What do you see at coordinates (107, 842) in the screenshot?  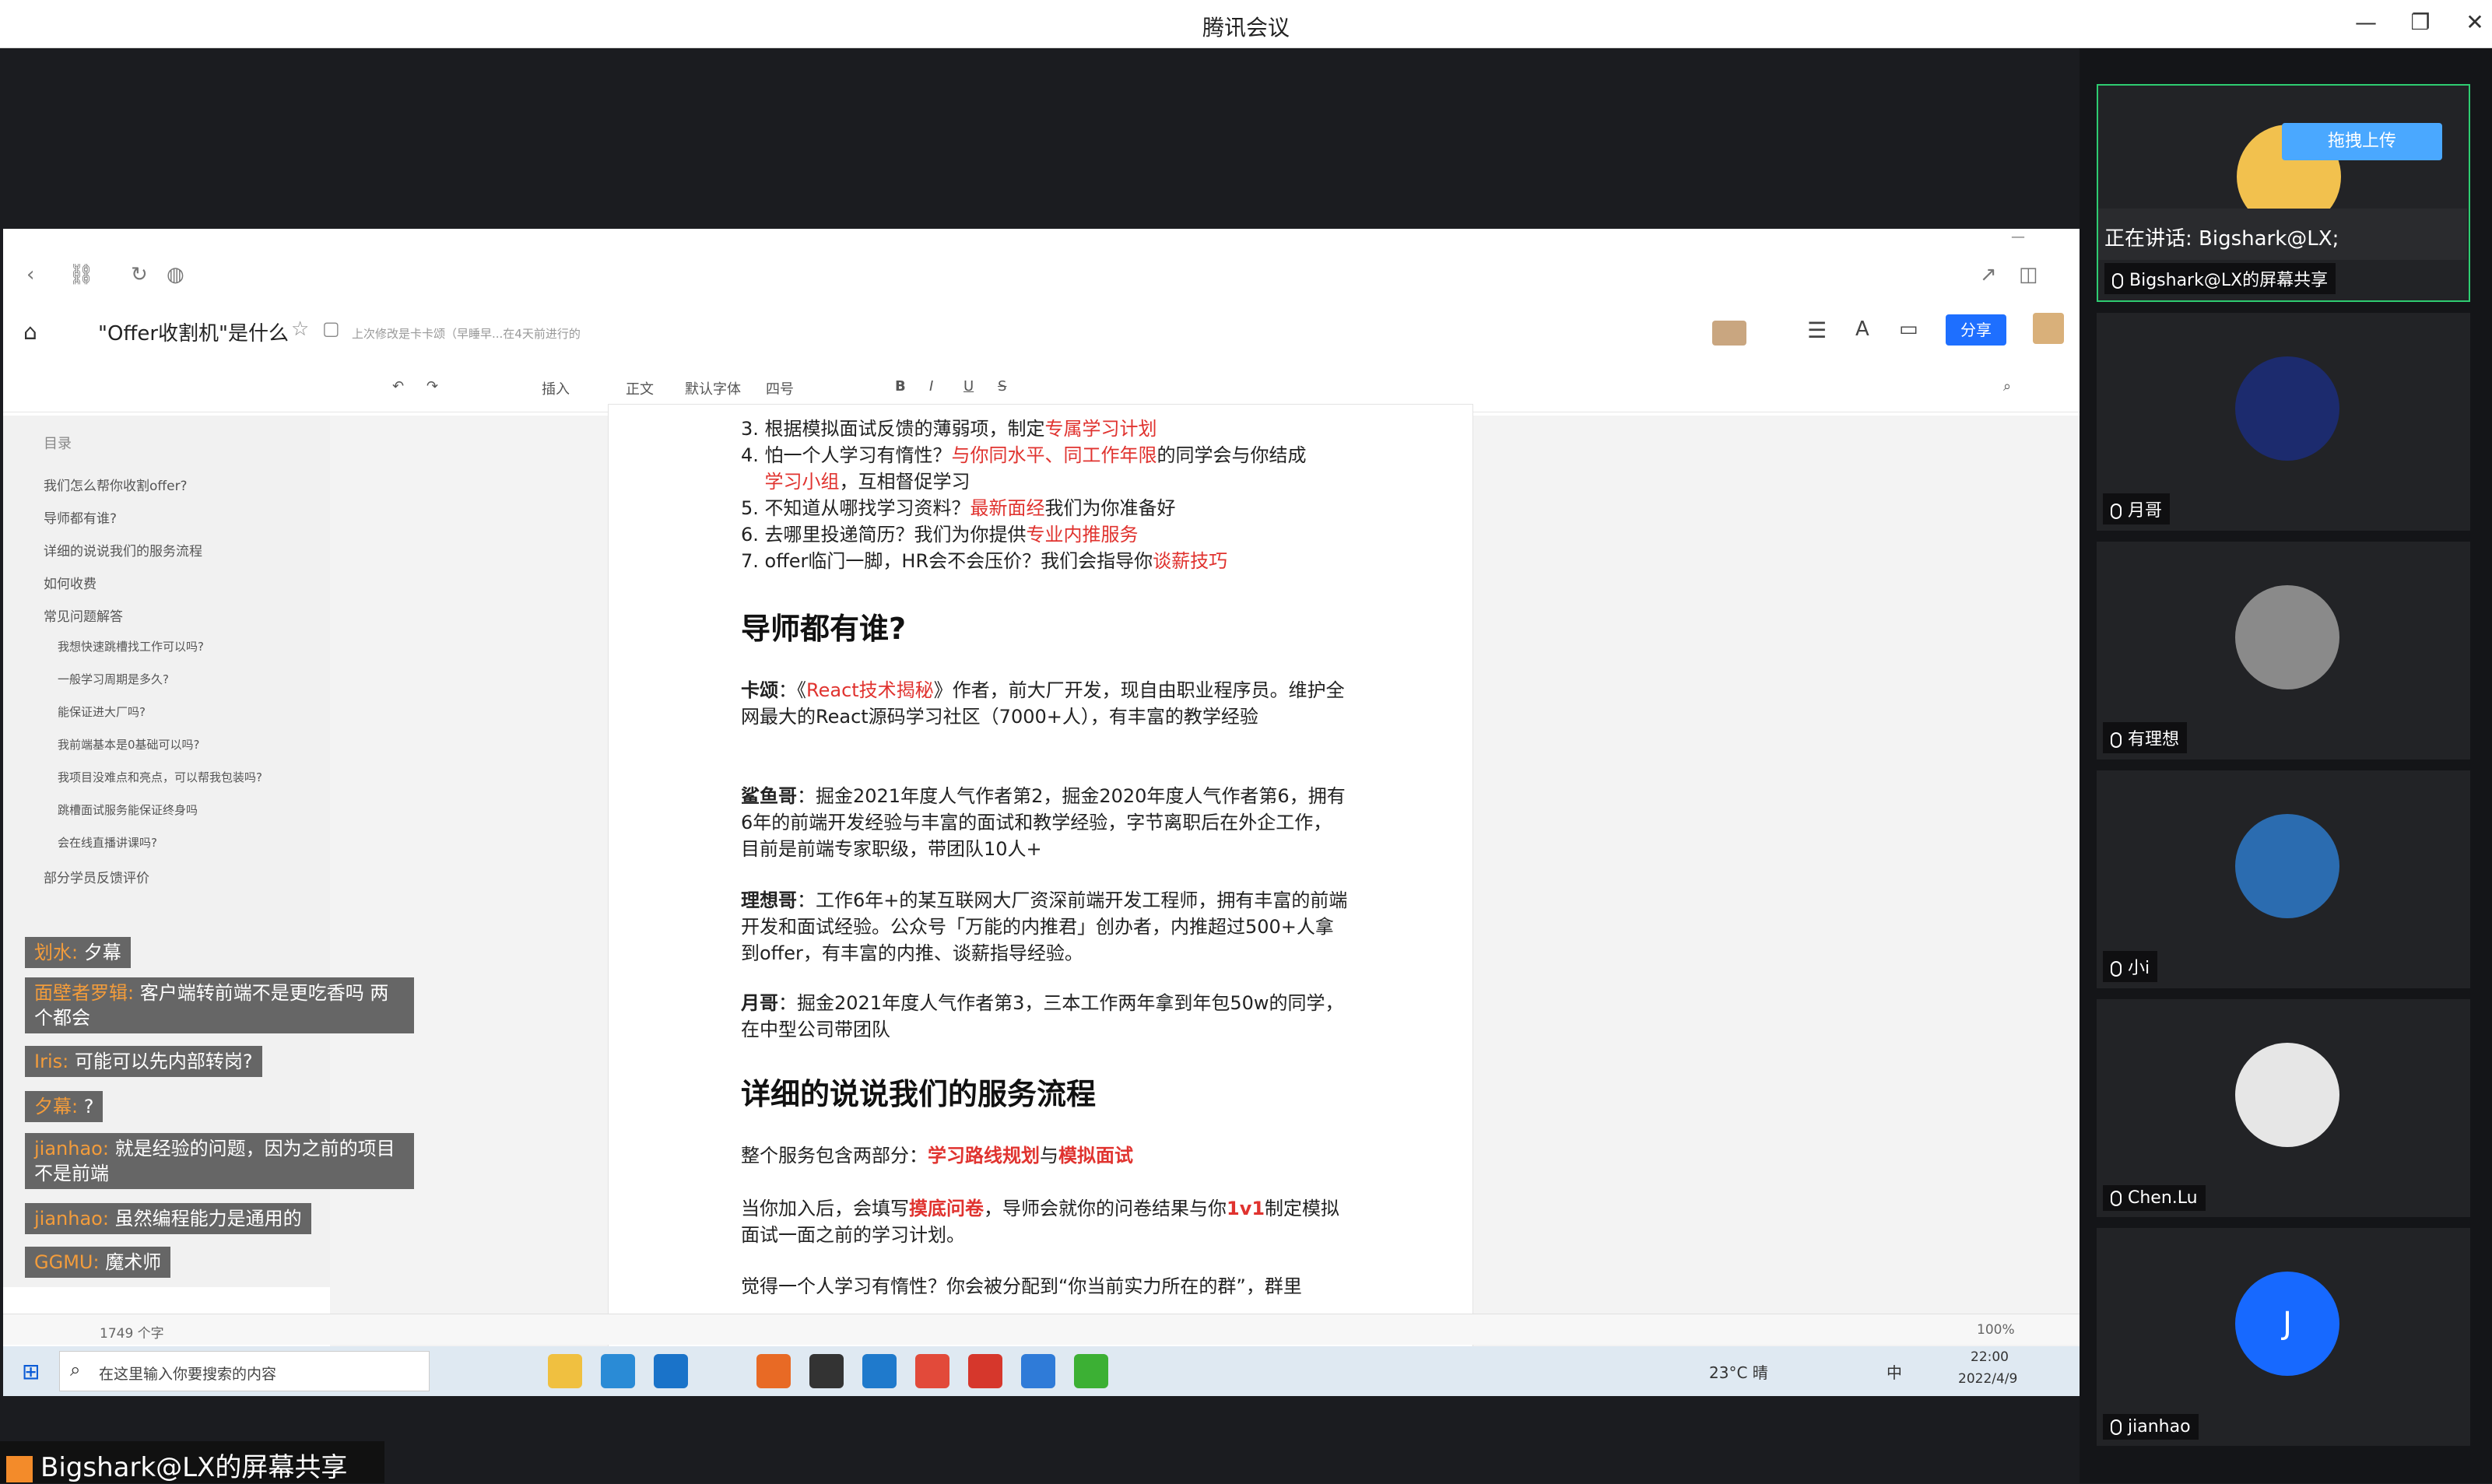 I see `toc-subitem: 会在线直播讲课吗?` at bounding box center [107, 842].